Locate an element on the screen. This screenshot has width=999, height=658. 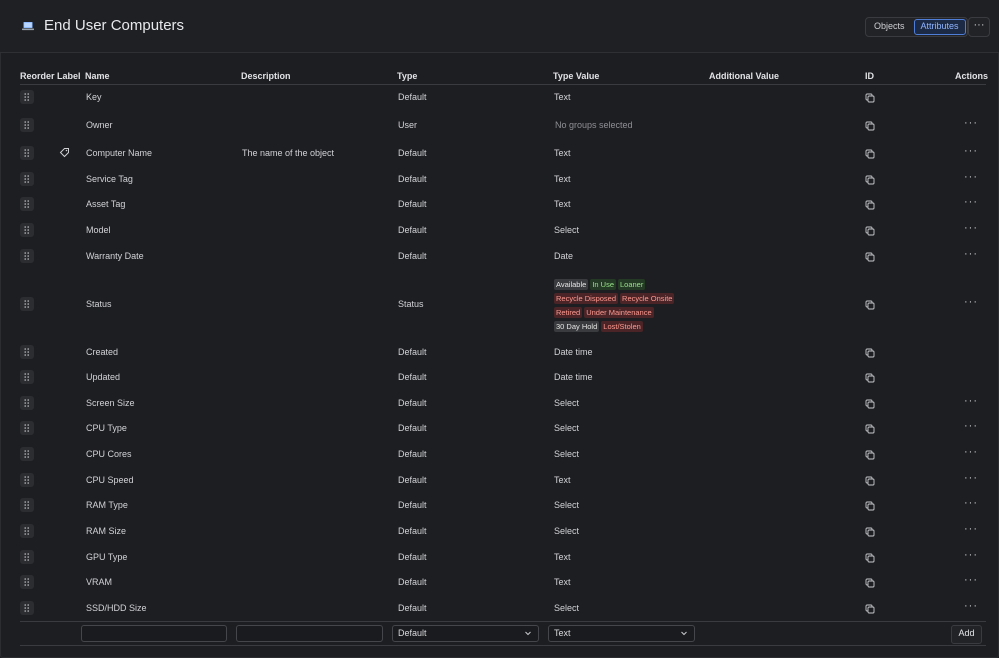
view-toggle: Objects Attributes is located at coordinates (916, 27).